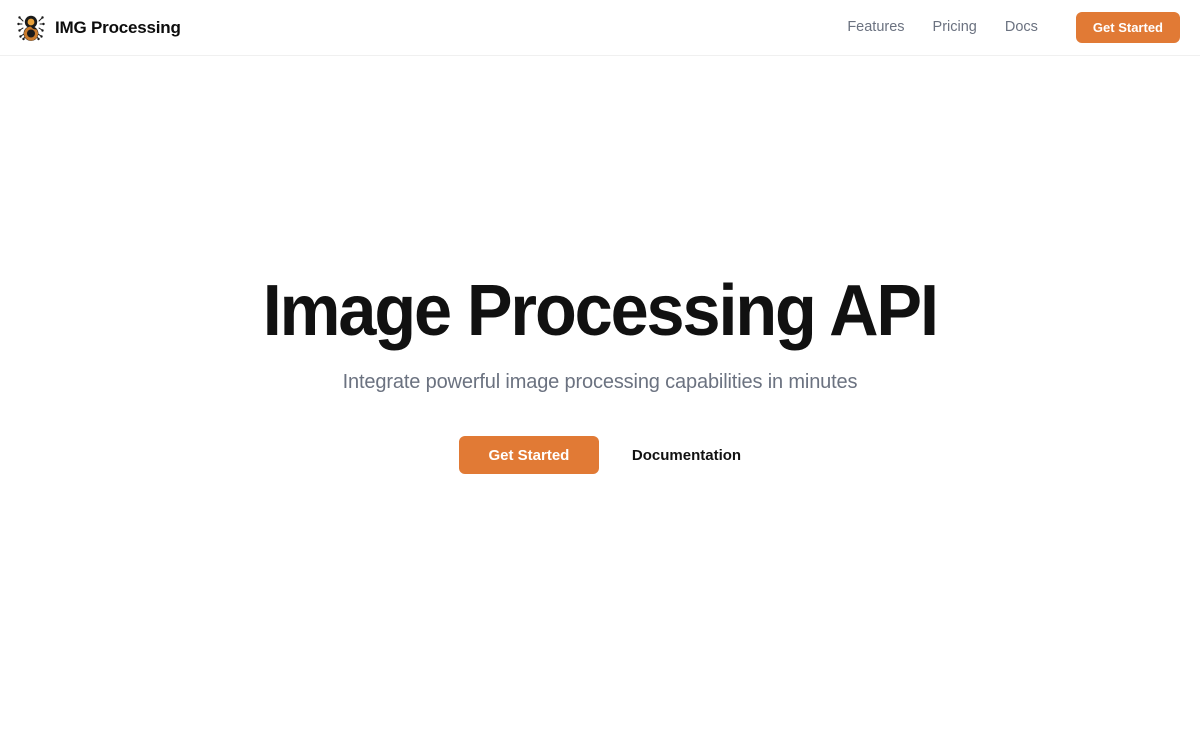  I want to click on header-get-started-button: Get Started, so click(1127, 27).